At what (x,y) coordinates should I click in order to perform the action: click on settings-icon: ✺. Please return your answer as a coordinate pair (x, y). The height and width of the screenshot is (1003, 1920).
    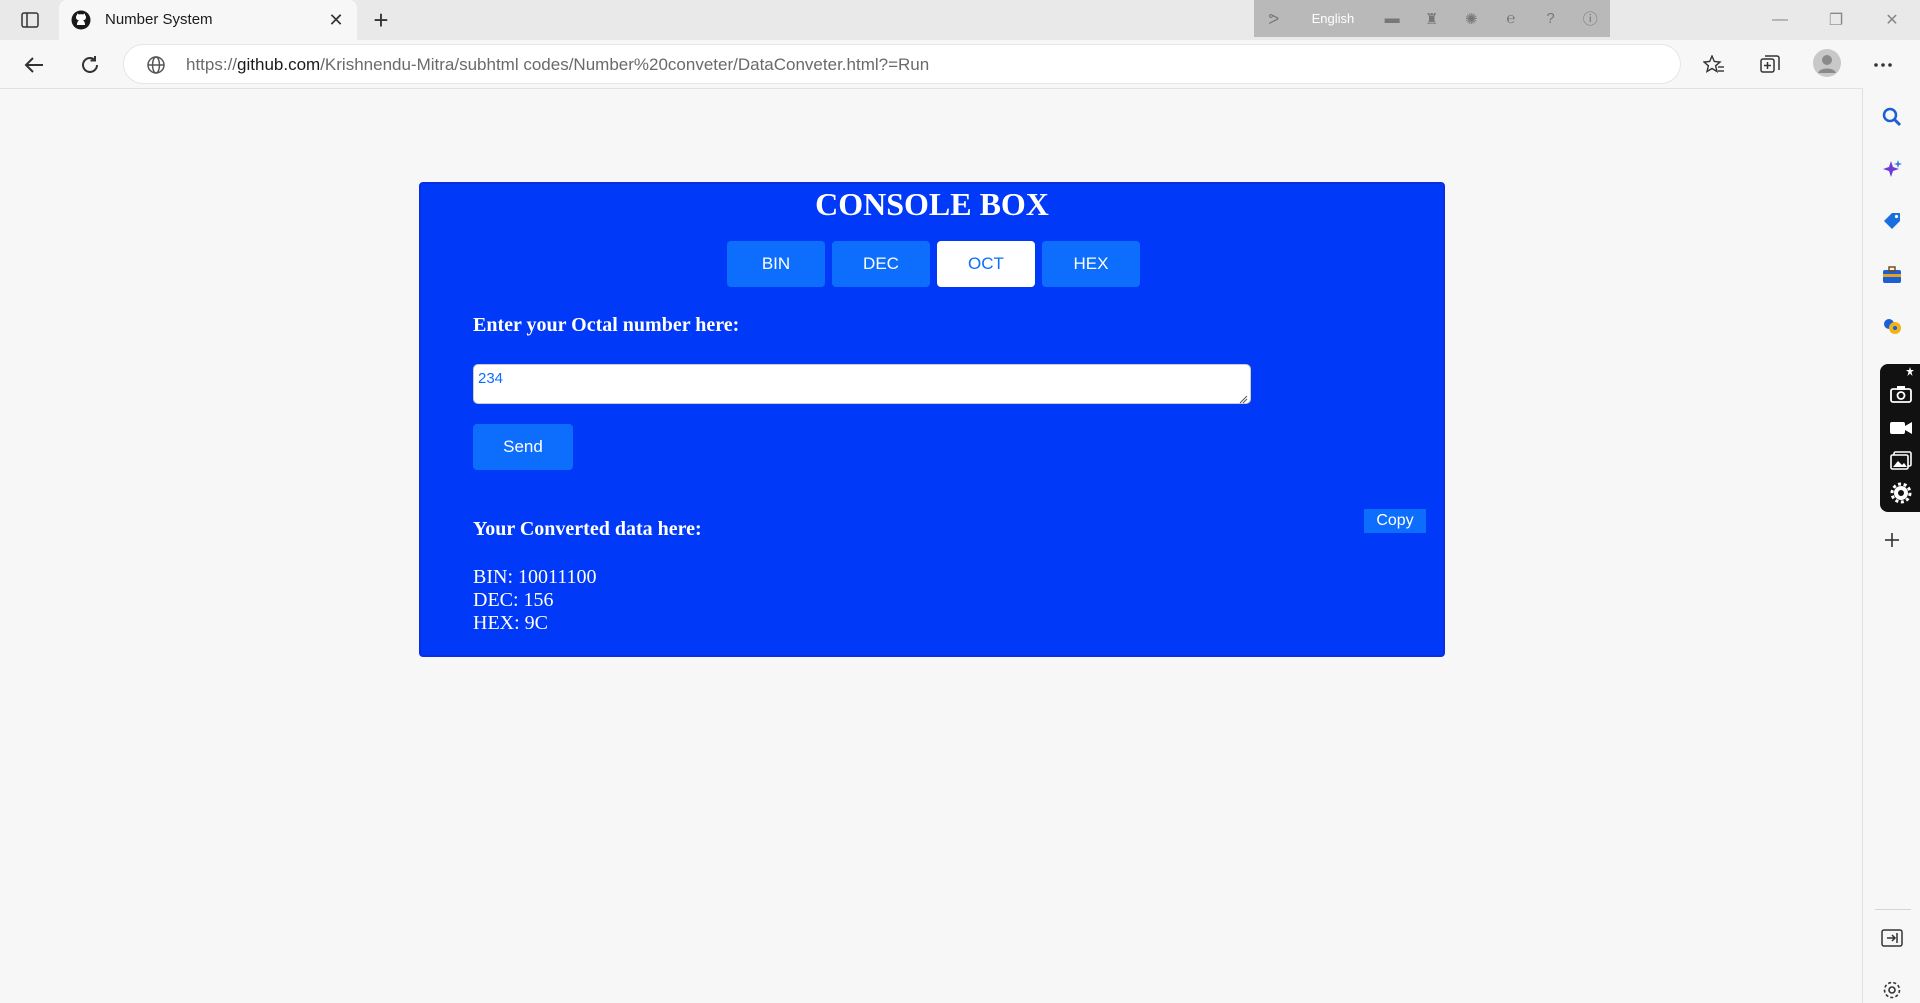
    Looking at the image, I should click on (1472, 19).